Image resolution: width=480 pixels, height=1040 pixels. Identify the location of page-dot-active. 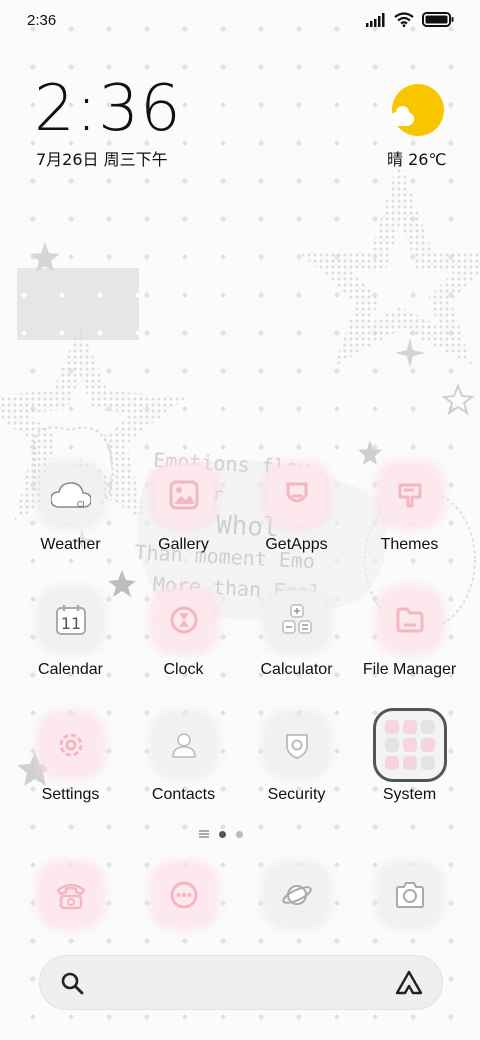
(222, 834).